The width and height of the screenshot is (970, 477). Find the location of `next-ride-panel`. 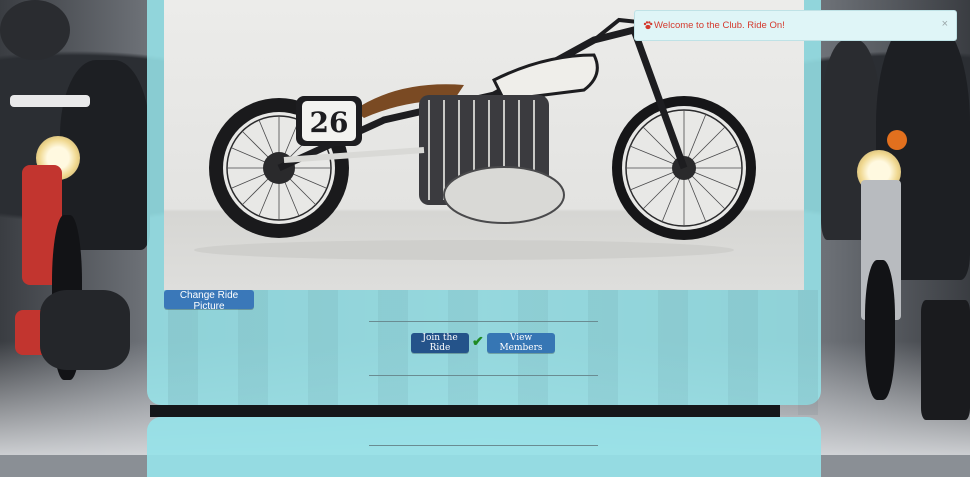

next-ride-panel is located at coordinates (484, 447).